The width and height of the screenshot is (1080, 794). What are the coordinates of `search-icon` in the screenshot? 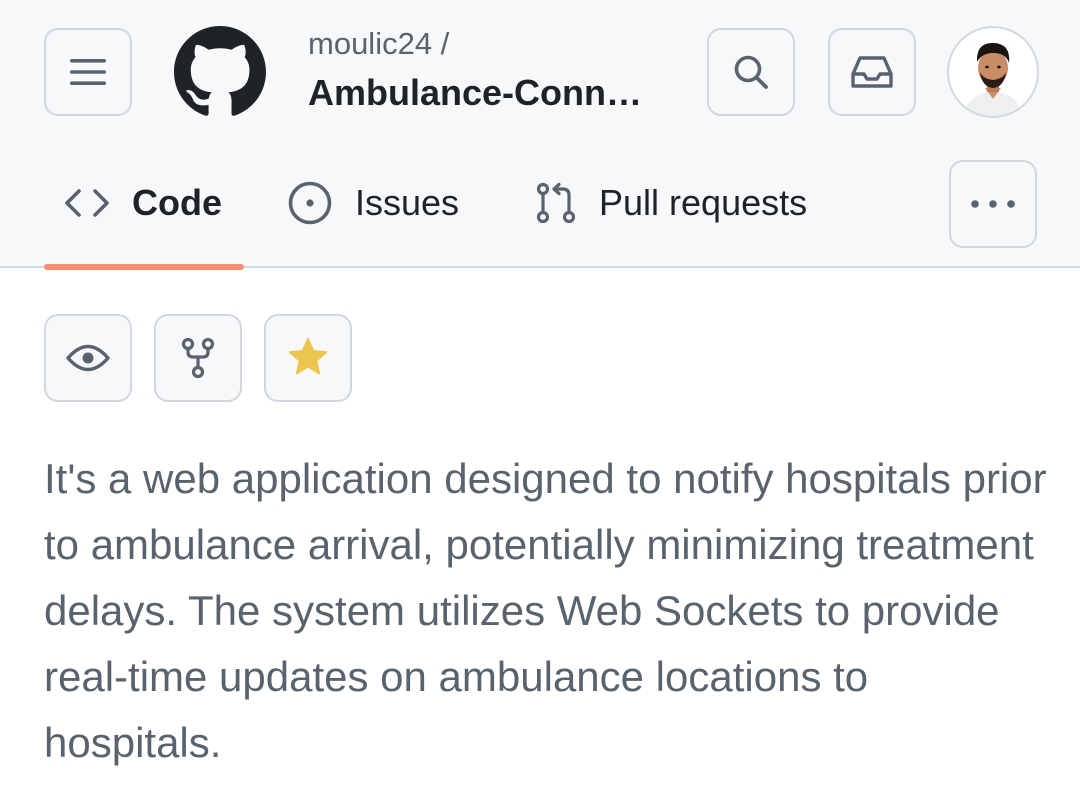 It's located at (751, 72).